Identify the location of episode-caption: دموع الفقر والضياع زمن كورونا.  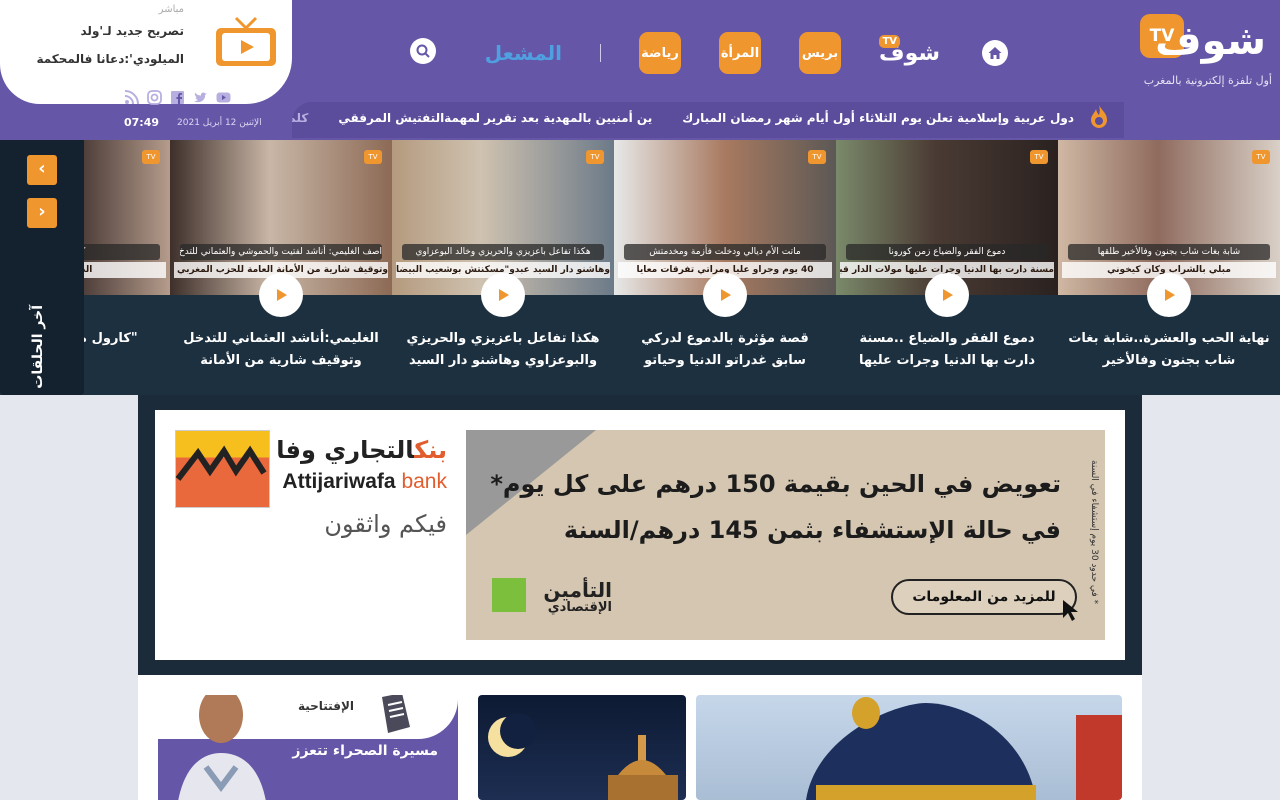
(947, 252).